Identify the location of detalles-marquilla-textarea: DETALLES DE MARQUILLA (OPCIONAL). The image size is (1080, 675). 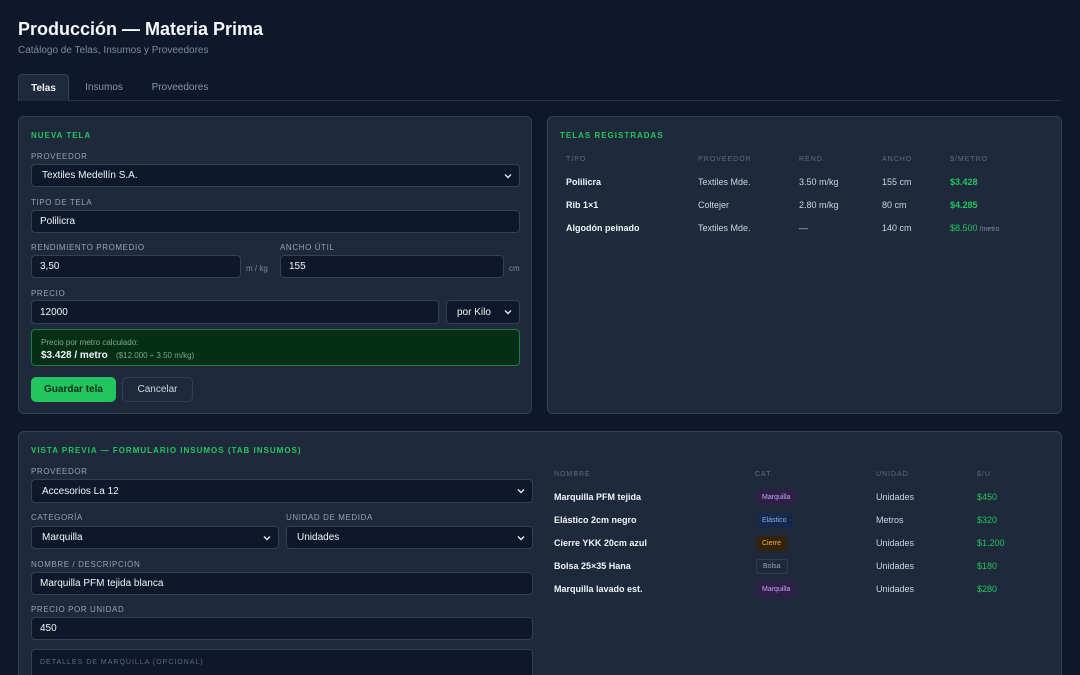
(282, 662).